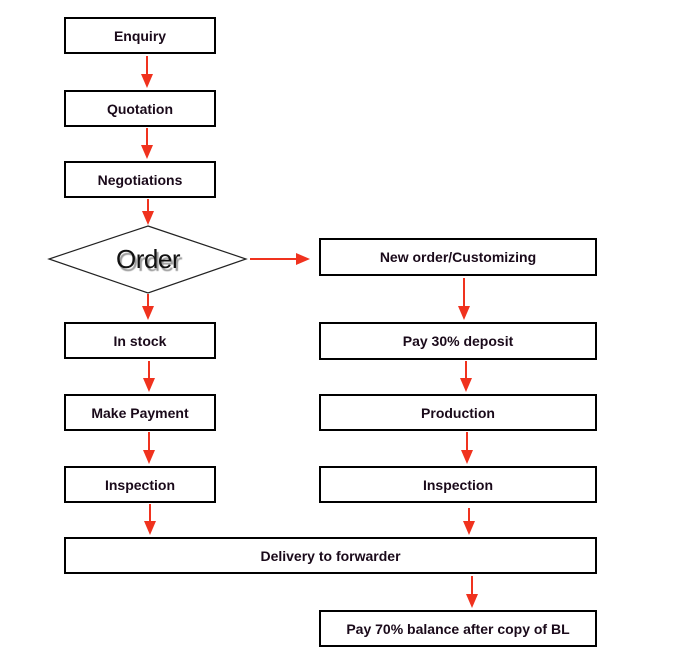 The width and height of the screenshot is (700, 656). What do you see at coordinates (330, 555) in the screenshot?
I see `node-delivery-to-forwarder: Delivery to forwarder` at bounding box center [330, 555].